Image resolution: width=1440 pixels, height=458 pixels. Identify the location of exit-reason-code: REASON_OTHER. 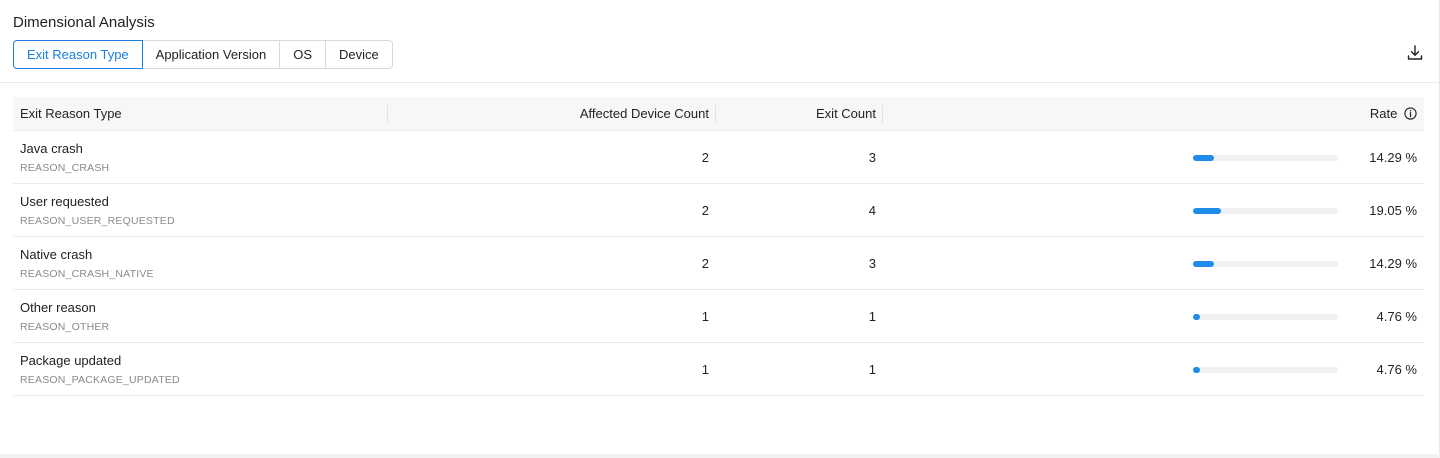
(65, 327).